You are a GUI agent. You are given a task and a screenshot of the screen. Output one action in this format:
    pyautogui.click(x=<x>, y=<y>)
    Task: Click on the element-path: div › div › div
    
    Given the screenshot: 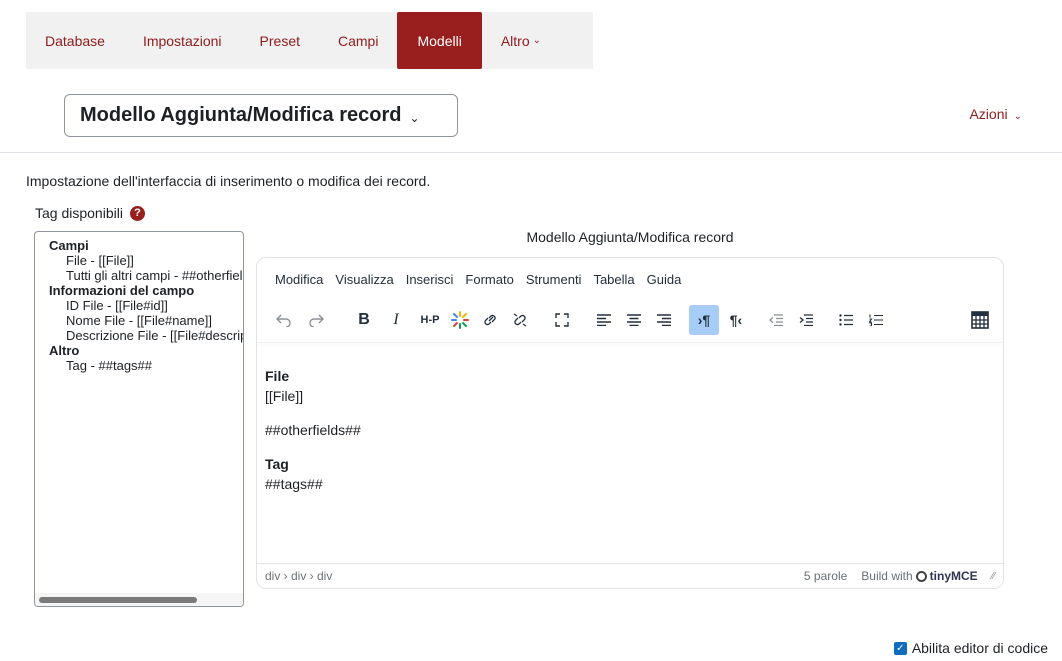 What is the action you would take?
    pyautogui.click(x=298, y=576)
    